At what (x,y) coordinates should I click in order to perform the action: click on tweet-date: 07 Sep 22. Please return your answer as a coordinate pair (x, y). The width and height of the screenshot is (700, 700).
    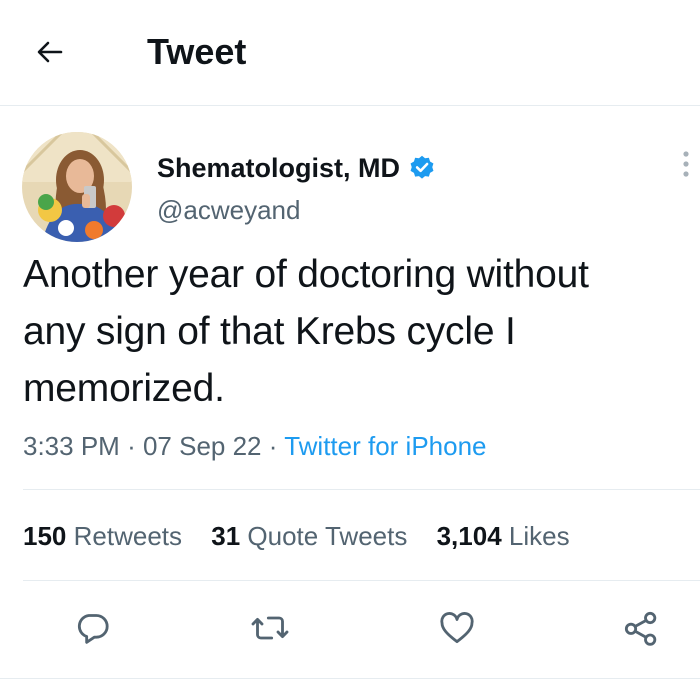
    Looking at the image, I should click on (202, 446).